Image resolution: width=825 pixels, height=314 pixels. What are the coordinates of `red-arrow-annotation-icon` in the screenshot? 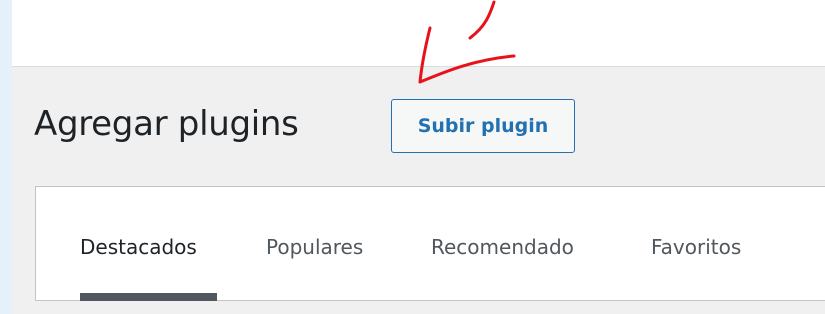 It's located at (467, 42).